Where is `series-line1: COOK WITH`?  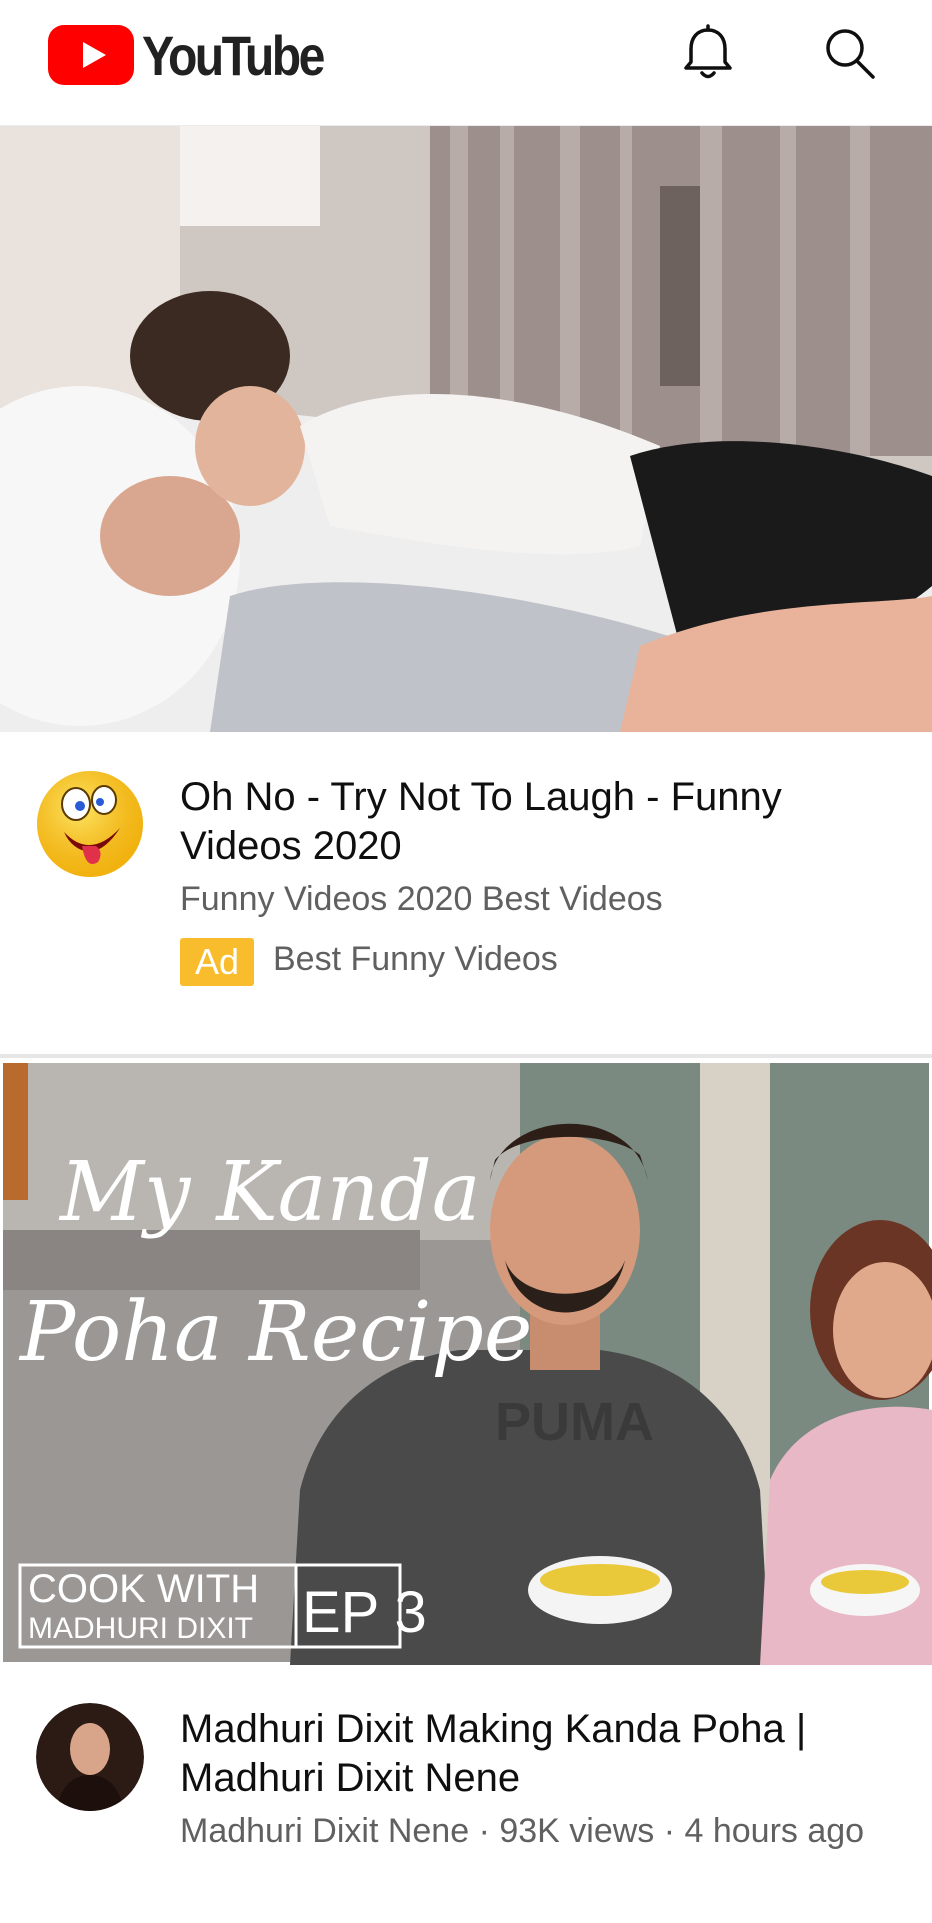 series-line1: COOK WITH is located at coordinates (143, 1589).